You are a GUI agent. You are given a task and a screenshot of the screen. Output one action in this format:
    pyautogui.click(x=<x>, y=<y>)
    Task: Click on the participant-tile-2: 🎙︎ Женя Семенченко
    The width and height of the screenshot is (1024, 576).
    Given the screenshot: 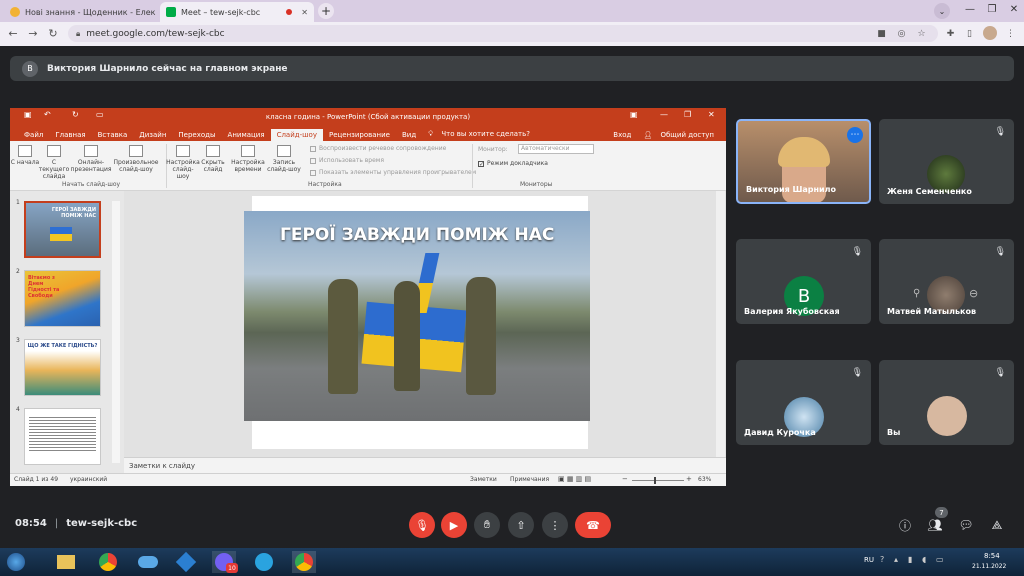 What is the action you would take?
    pyautogui.click(x=946, y=161)
    